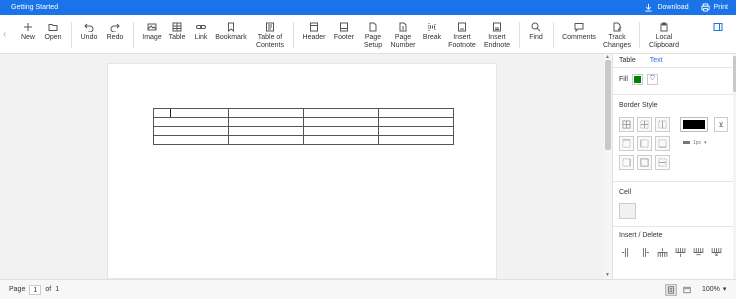 This screenshot has height=299, width=736. I want to click on link-button: Link, so click(201, 34).